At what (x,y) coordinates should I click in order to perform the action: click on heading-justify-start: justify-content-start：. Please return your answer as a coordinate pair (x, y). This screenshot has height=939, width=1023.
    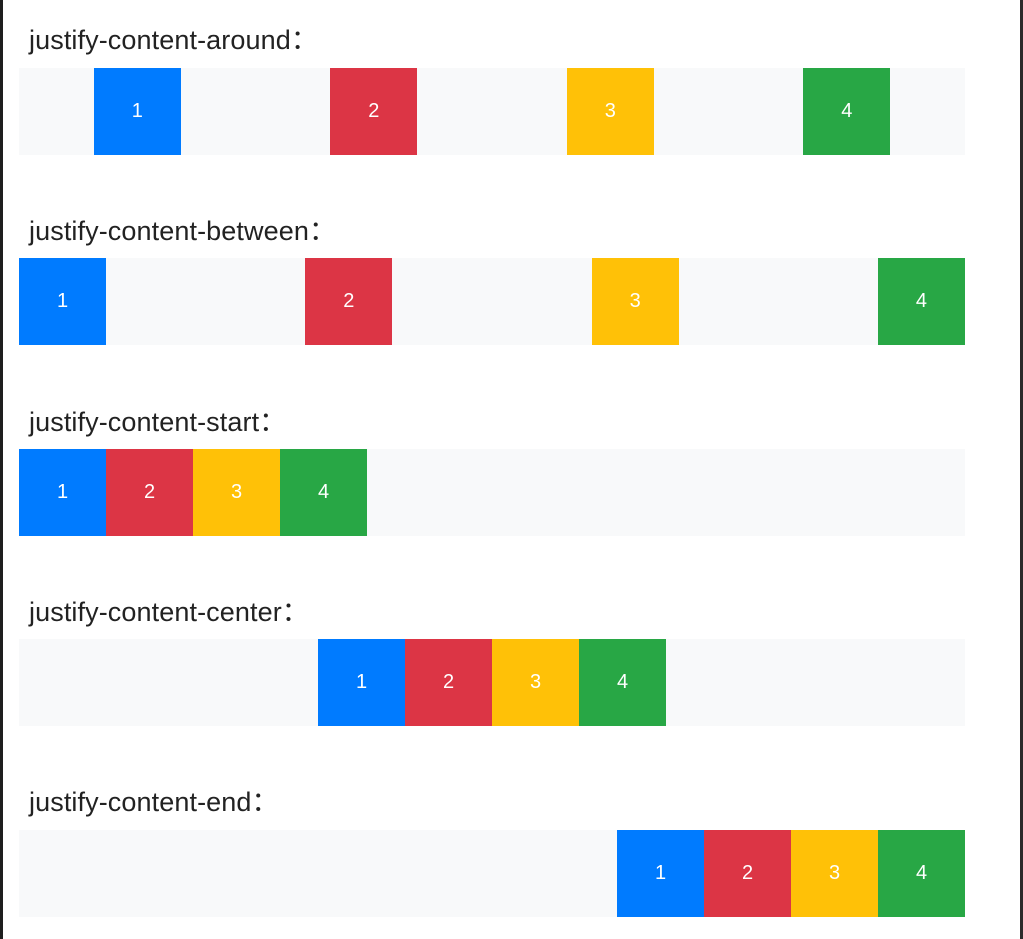
    Looking at the image, I should click on (158, 422).